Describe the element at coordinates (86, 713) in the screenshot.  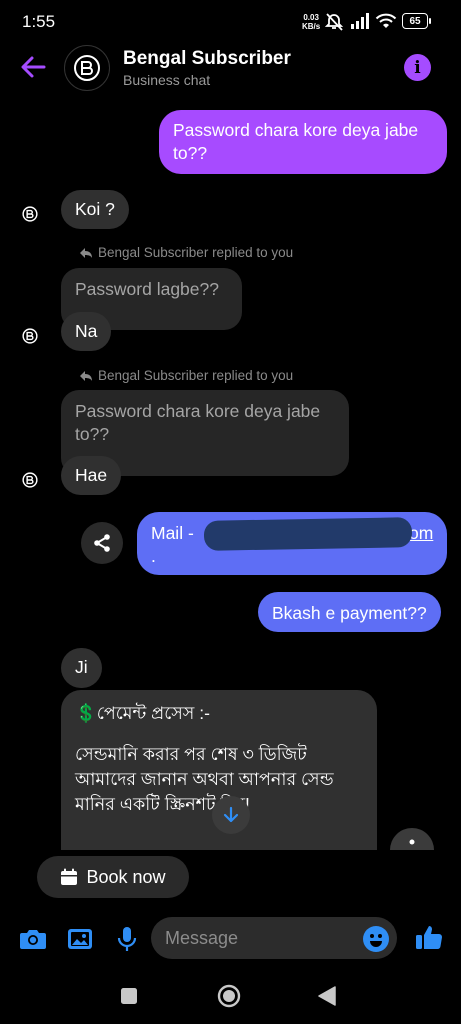
I see `dollar-icon: 💲` at that location.